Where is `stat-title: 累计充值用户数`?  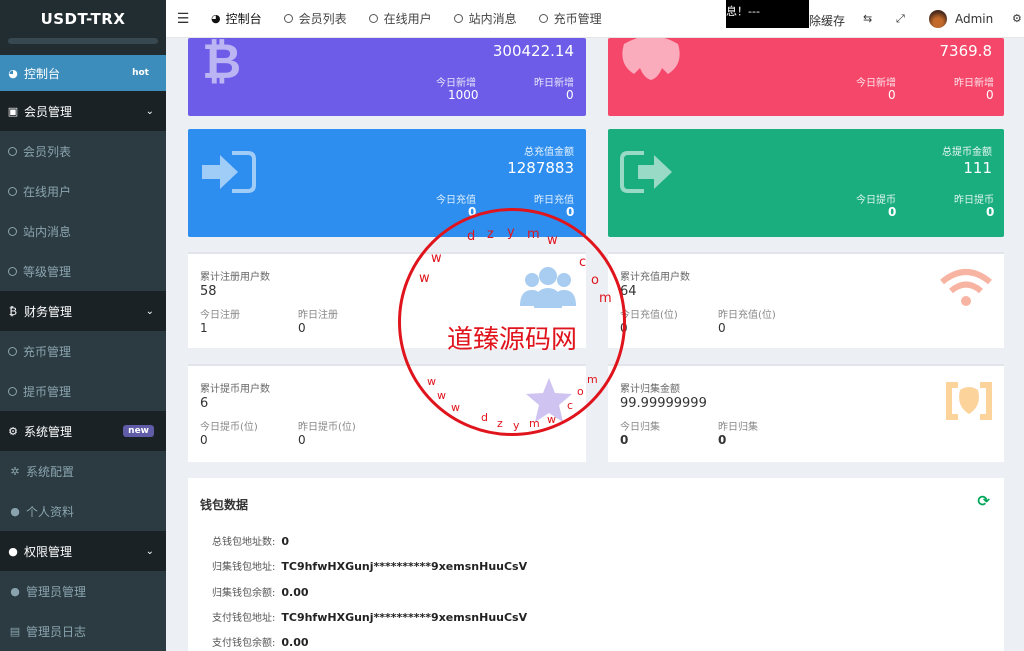 stat-title: 累计充值用户数 is located at coordinates (655, 277).